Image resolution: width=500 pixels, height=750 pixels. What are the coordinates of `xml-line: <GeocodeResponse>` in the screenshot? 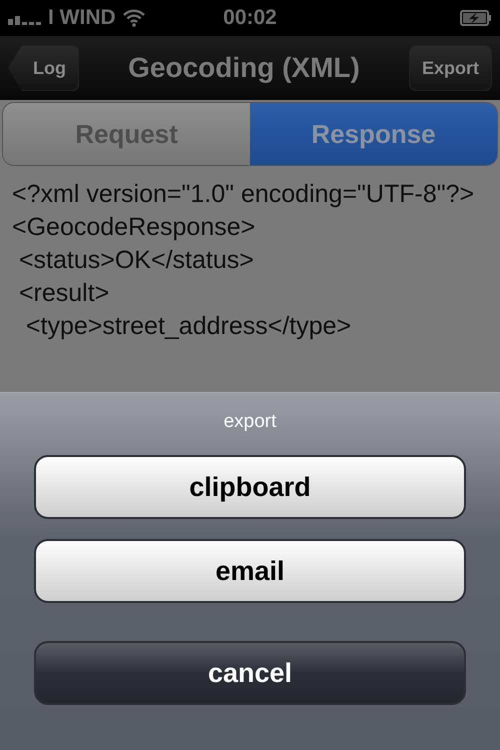 It's located at (134, 227).